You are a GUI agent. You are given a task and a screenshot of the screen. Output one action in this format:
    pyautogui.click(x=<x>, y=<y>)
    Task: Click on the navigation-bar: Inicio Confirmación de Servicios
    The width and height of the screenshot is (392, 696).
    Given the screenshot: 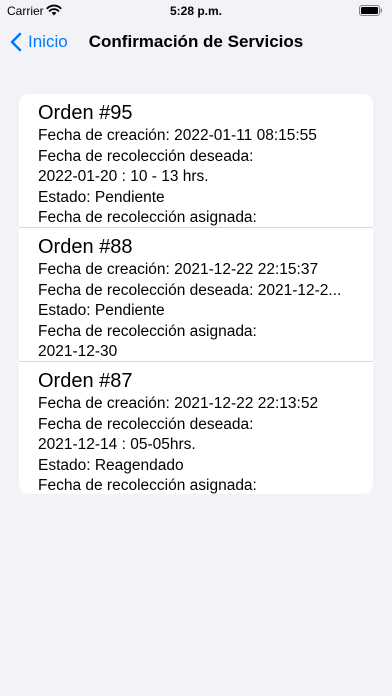 What is the action you would take?
    pyautogui.click(x=196, y=42)
    